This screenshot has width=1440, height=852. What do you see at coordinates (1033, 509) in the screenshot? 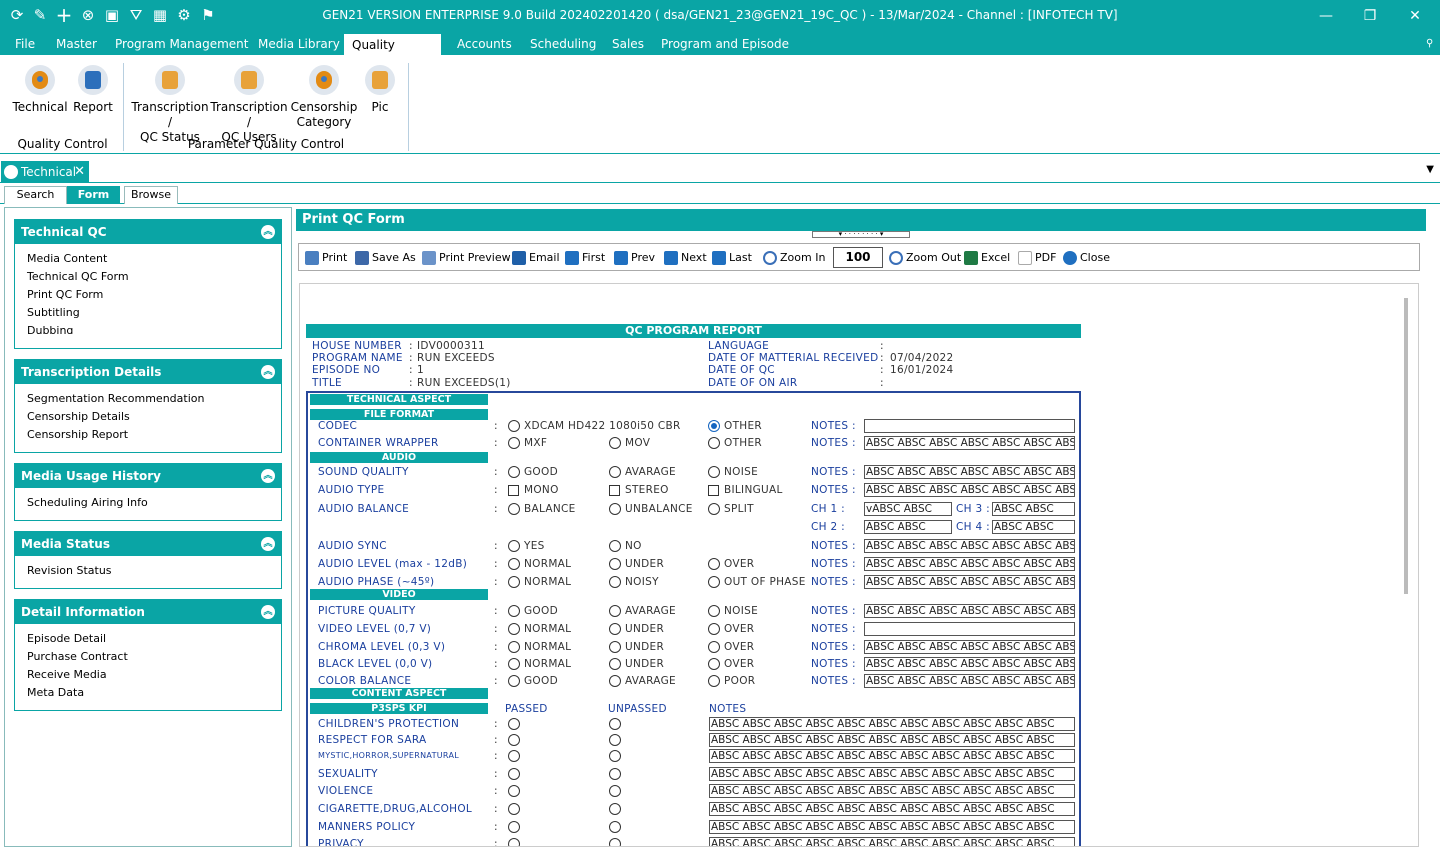
I see `ch3-field: ABSC ABSC` at bounding box center [1033, 509].